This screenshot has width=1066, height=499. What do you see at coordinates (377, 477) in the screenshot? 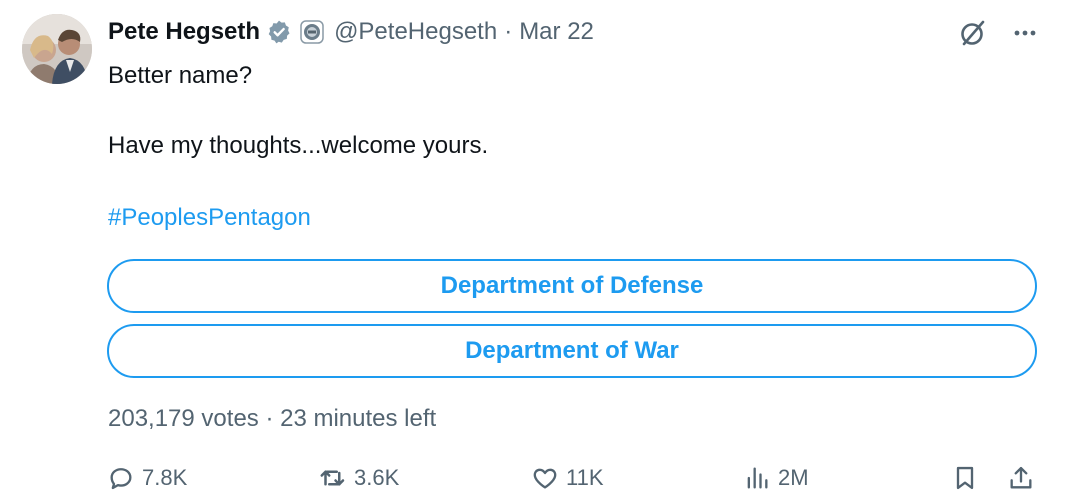
I see `repost-count: 3.6K` at bounding box center [377, 477].